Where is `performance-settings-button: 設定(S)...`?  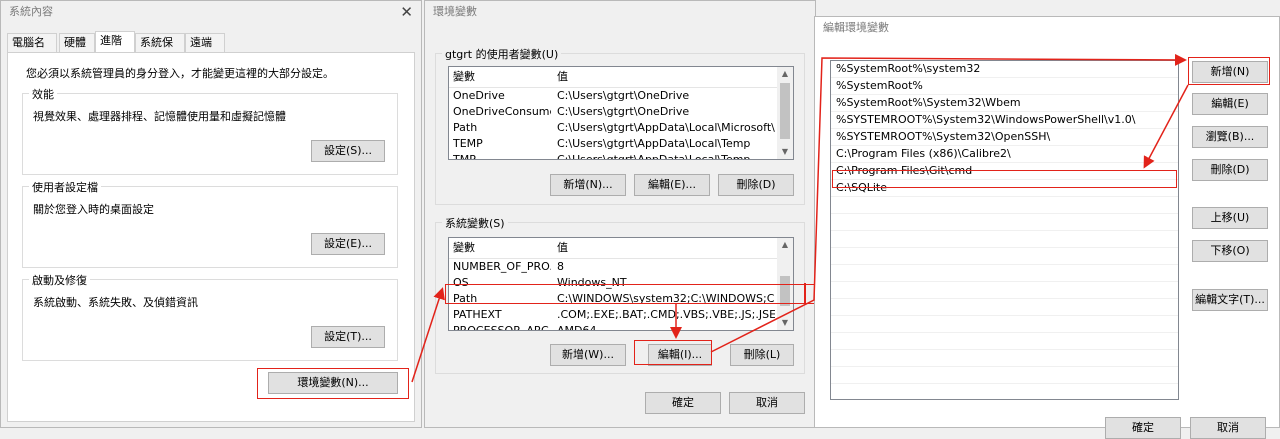
performance-settings-button: 設定(S)... is located at coordinates (348, 151).